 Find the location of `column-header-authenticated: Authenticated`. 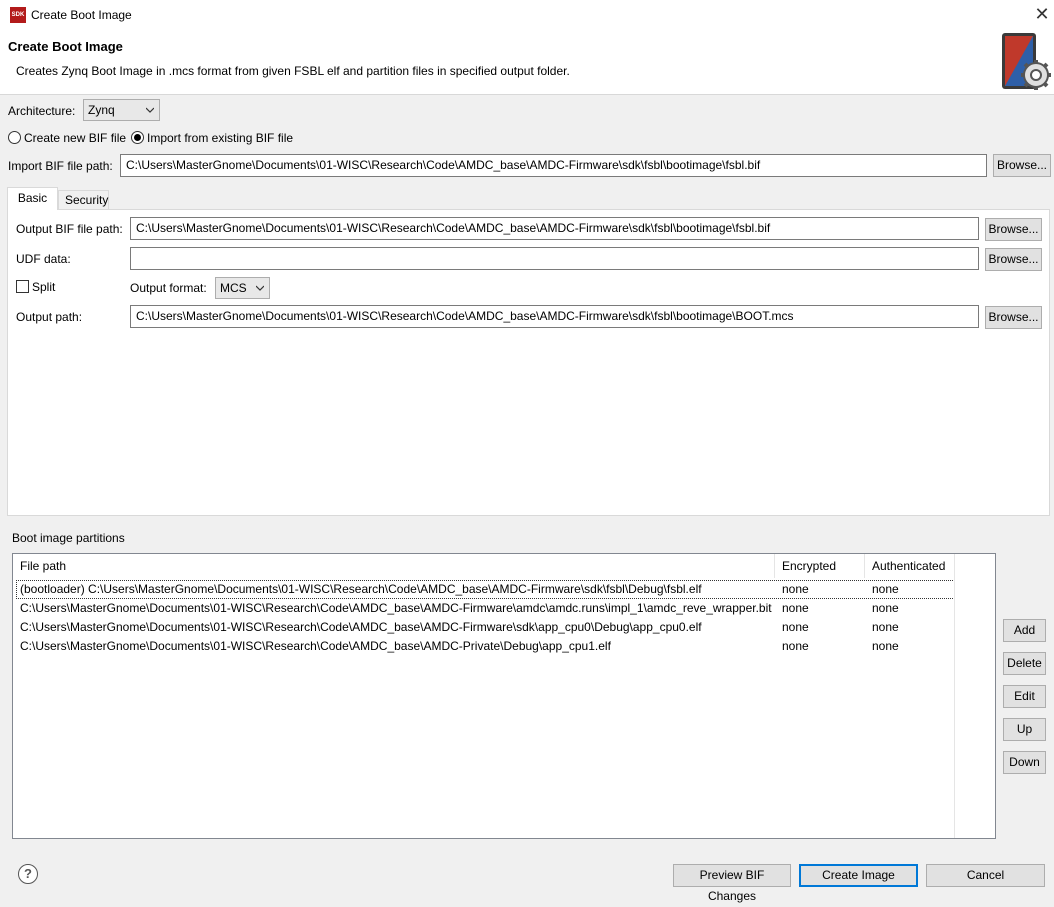

column-header-authenticated: Authenticated is located at coordinates (910, 566).